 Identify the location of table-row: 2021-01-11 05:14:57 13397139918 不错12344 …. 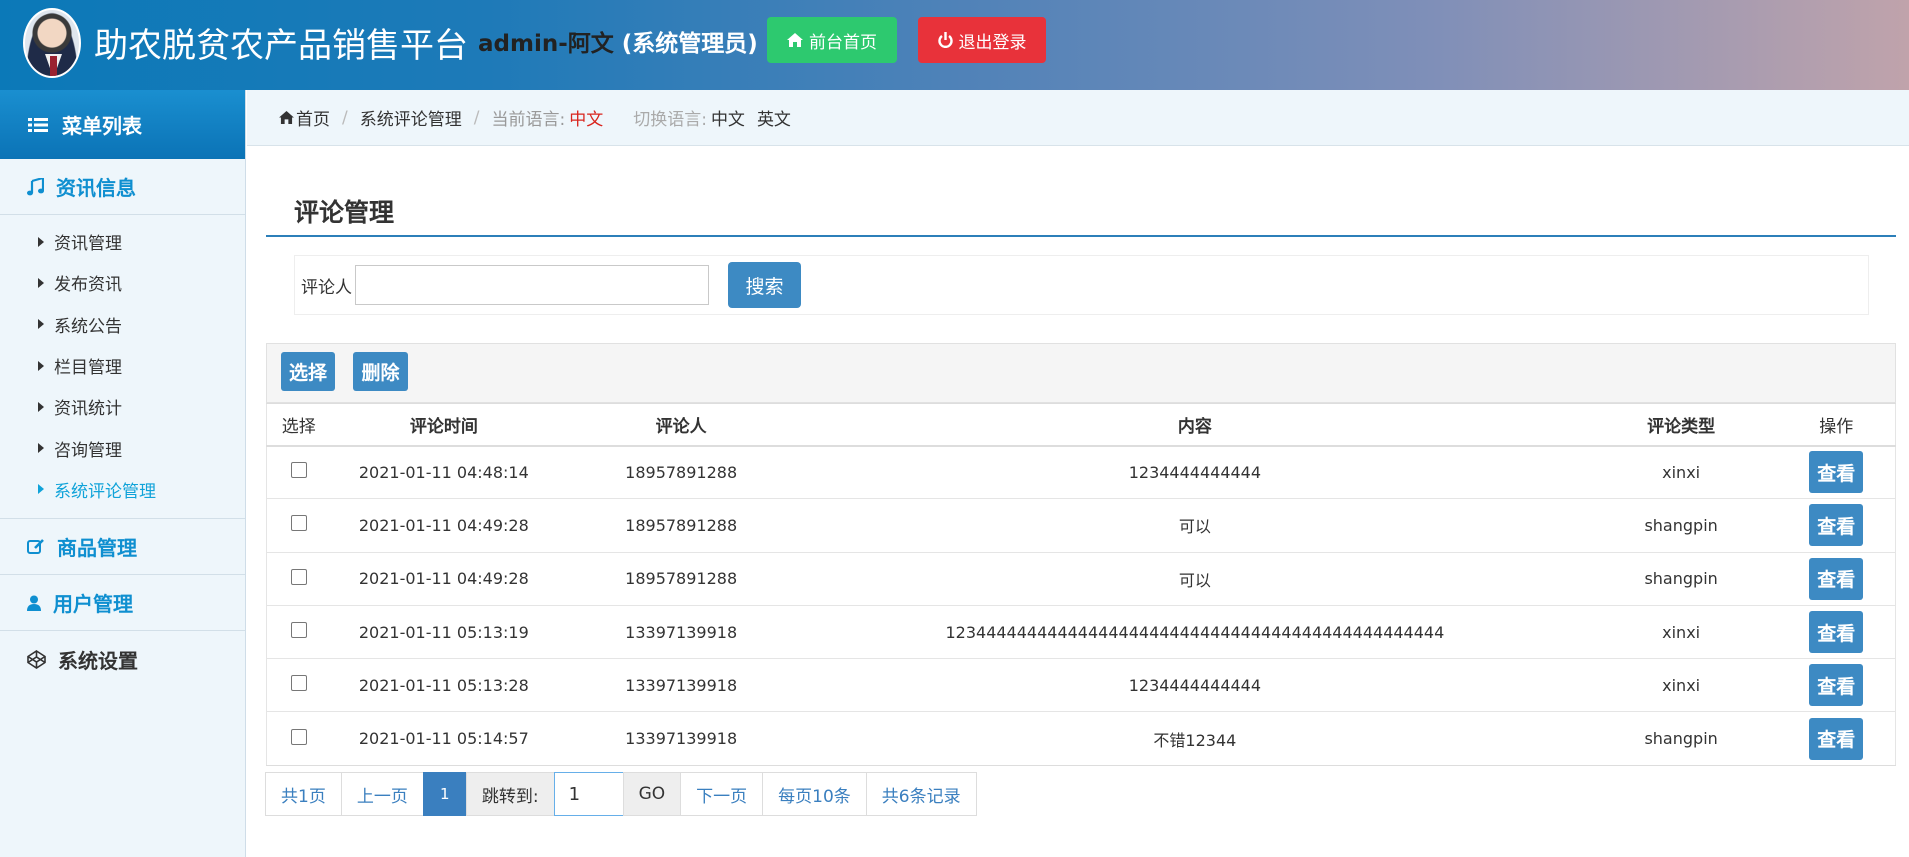
(1081, 738).